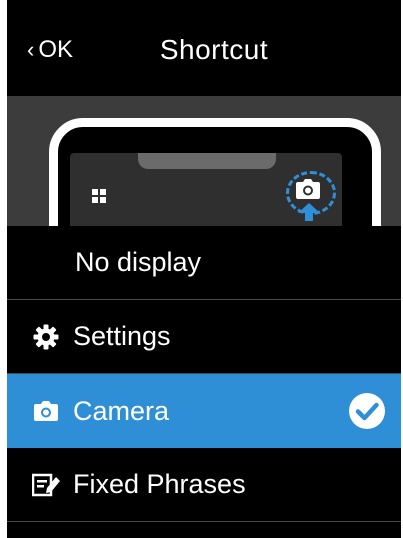  Describe the element at coordinates (46, 337) in the screenshot. I see `gear-icon` at that location.